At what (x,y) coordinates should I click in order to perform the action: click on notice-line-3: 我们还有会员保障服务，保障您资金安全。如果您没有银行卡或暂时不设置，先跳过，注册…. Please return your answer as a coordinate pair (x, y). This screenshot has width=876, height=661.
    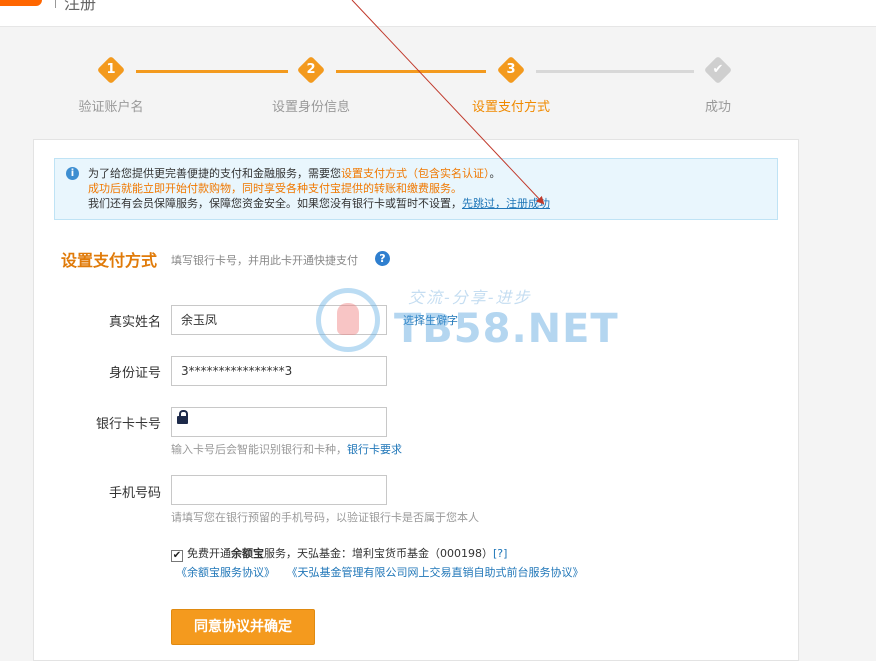
    Looking at the image, I should click on (319, 203).